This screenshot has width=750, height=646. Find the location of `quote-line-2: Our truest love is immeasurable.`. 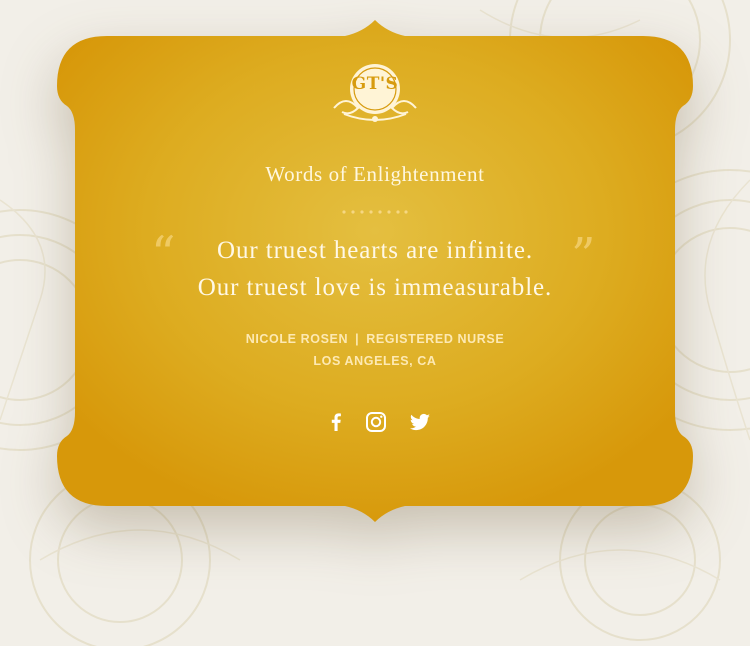

quote-line-2: Our truest love is immeasurable. is located at coordinates (375, 287).